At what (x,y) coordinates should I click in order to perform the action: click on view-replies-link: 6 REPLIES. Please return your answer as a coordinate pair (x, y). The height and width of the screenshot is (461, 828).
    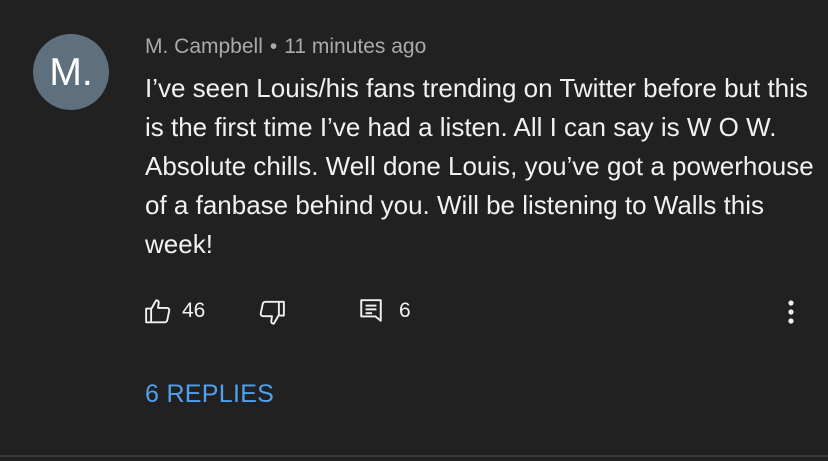
    Looking at the image, I should click on (209, 394).